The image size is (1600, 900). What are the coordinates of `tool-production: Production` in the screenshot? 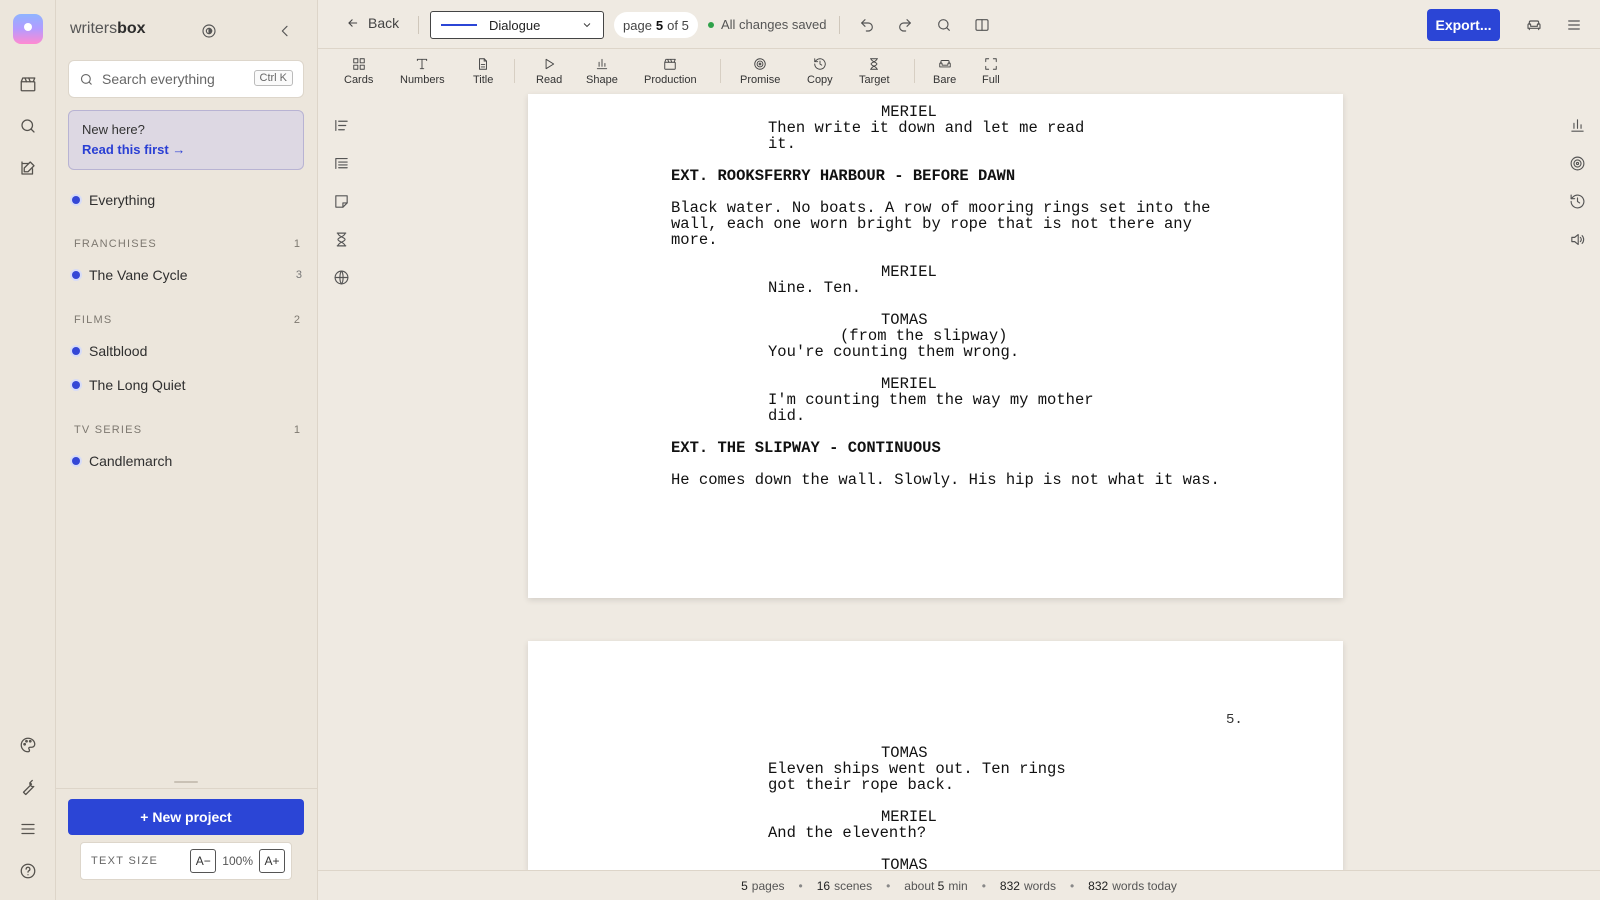 It's located at (670, 71).